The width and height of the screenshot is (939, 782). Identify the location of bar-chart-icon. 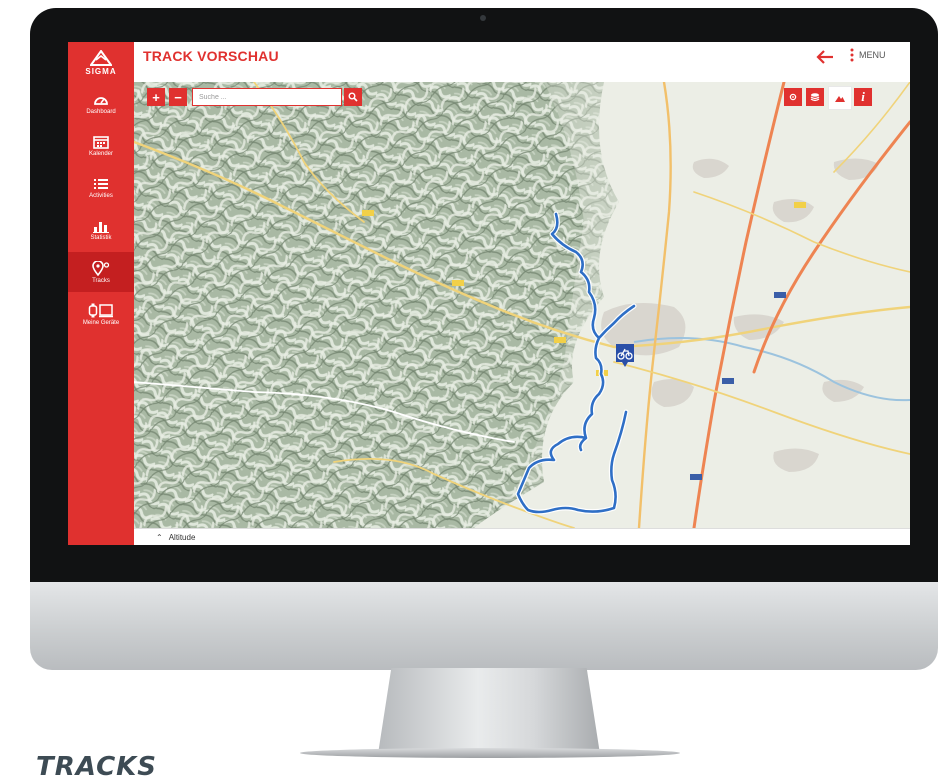
(101, 227).